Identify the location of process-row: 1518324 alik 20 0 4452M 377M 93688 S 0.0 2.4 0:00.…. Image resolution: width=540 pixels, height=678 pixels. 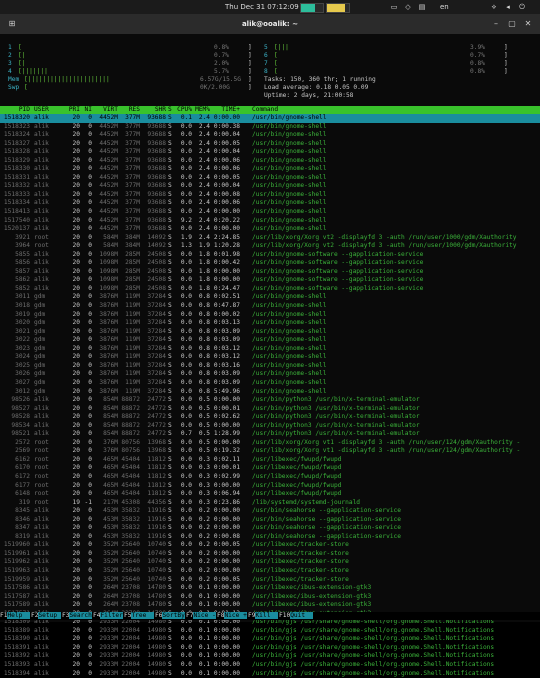
(270, 135).